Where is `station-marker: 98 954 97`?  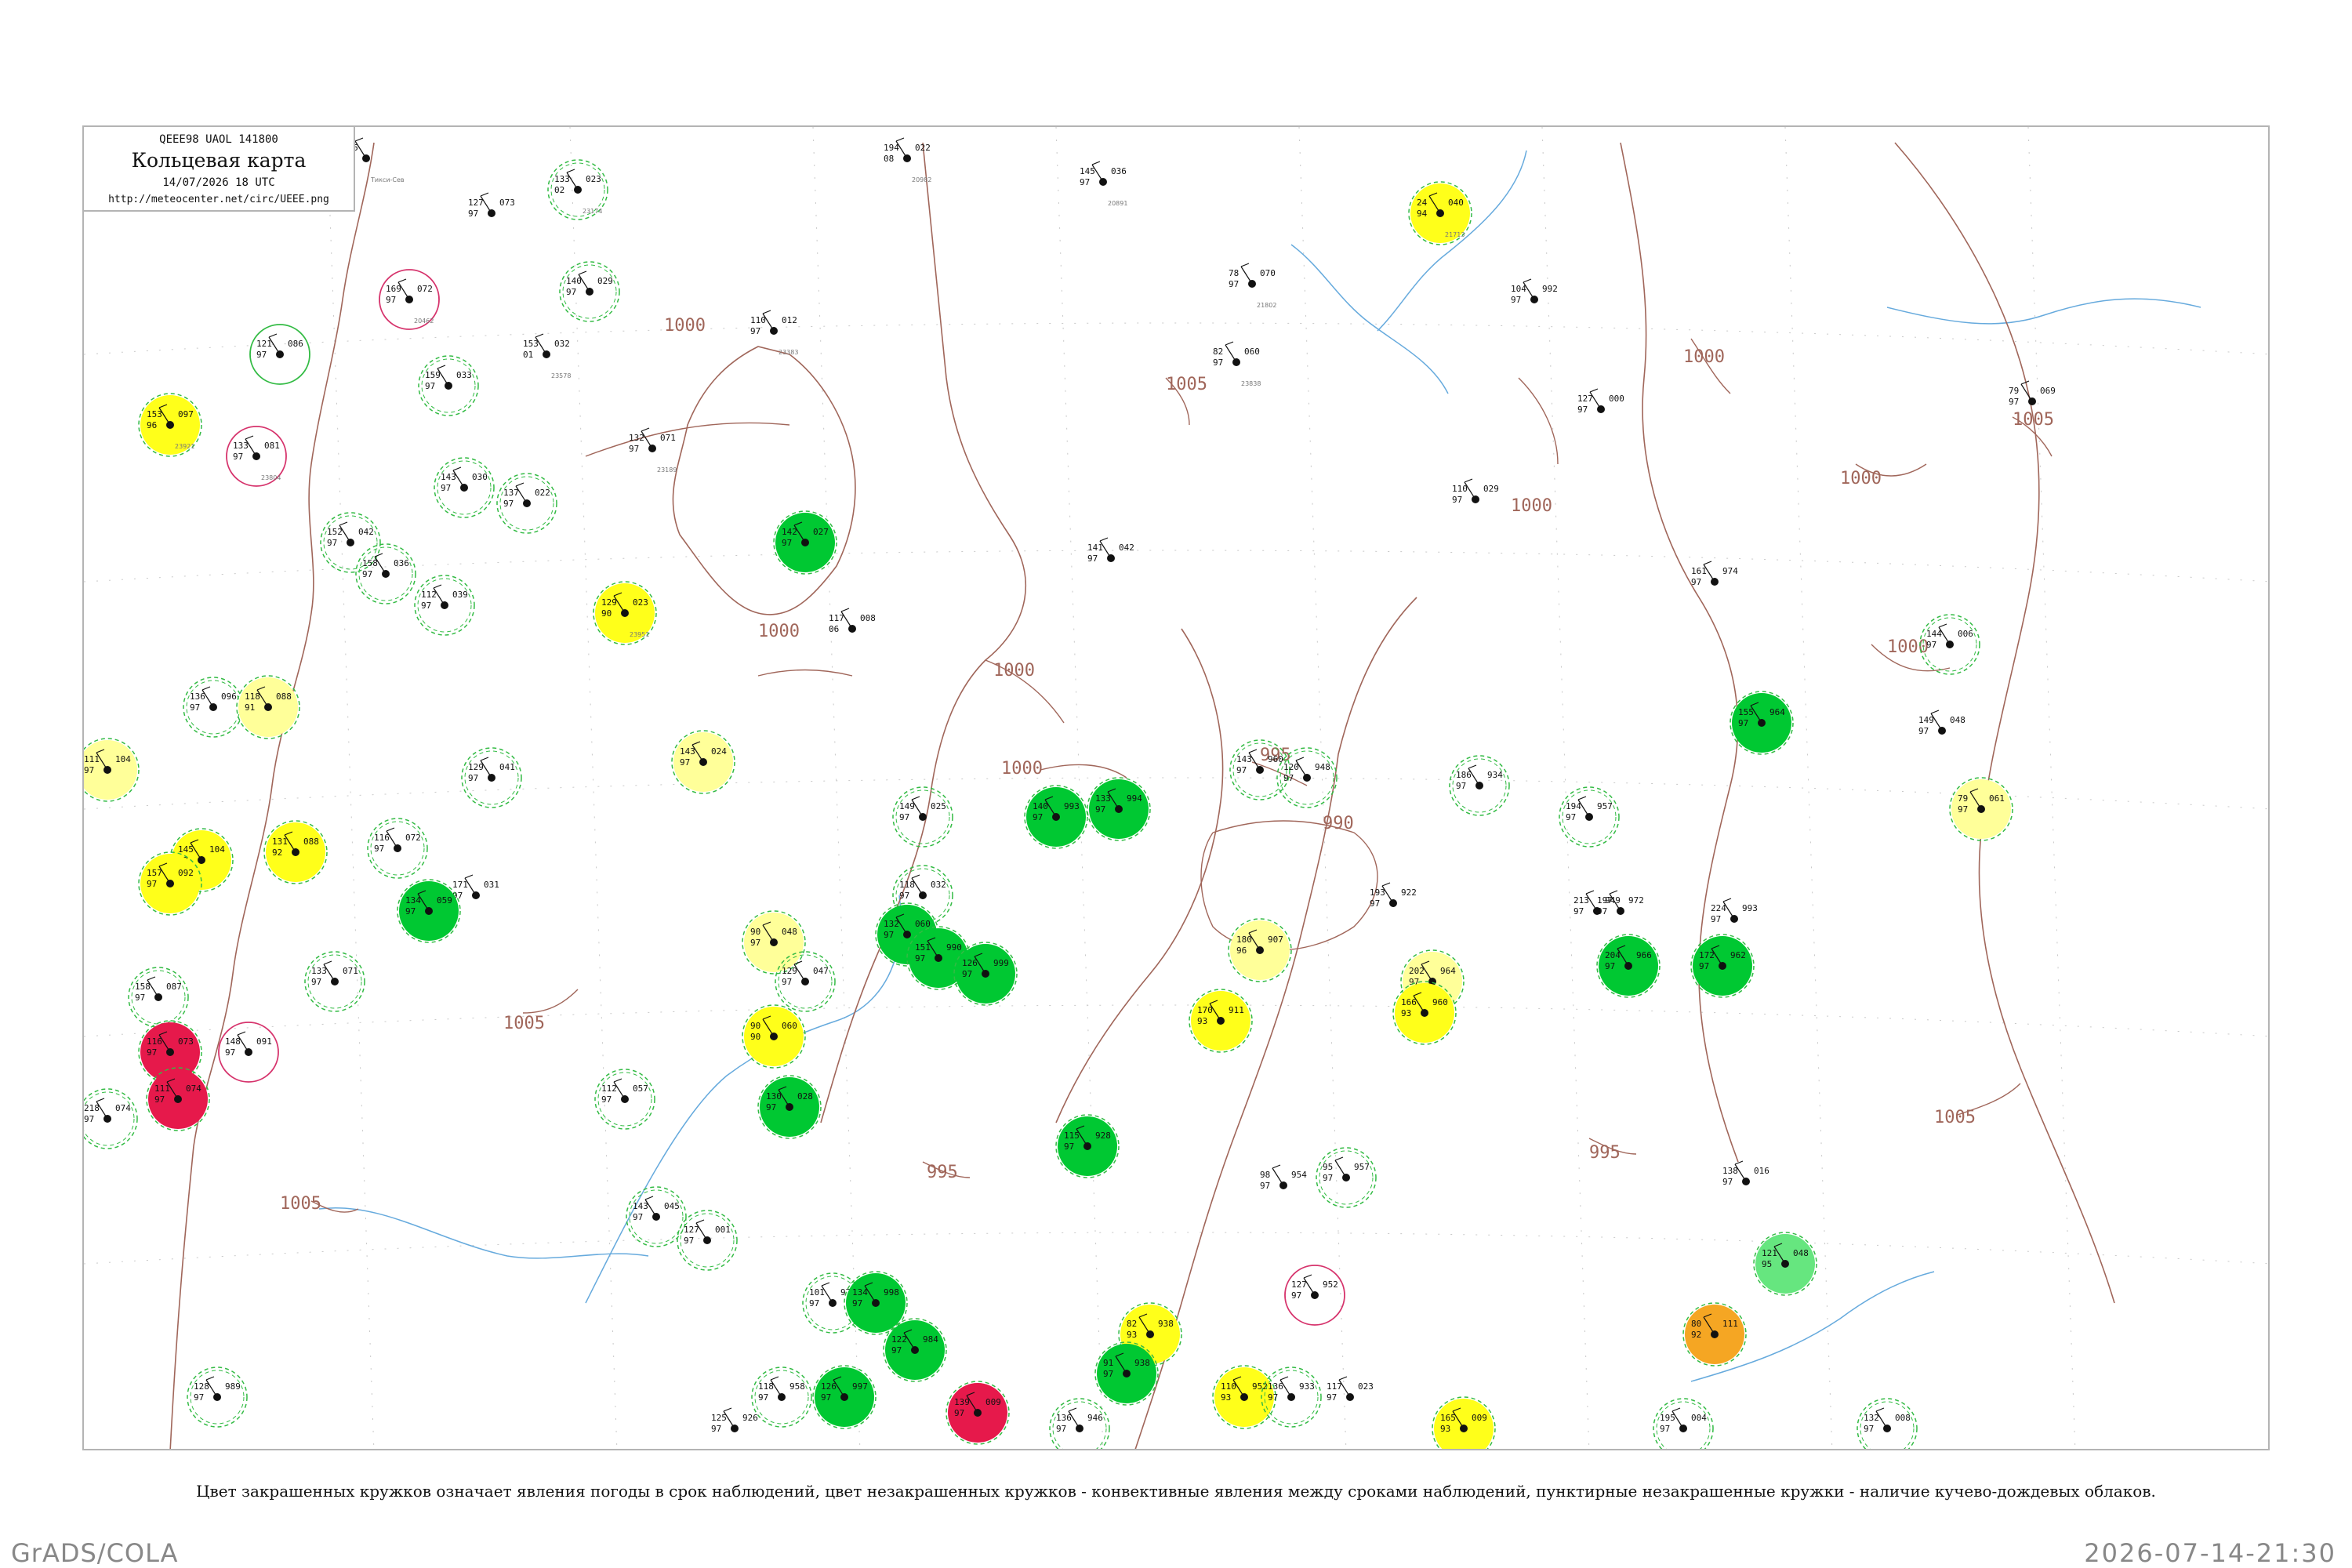 station-marker: 98 954 97 is located at coordinates (1283, 1177).